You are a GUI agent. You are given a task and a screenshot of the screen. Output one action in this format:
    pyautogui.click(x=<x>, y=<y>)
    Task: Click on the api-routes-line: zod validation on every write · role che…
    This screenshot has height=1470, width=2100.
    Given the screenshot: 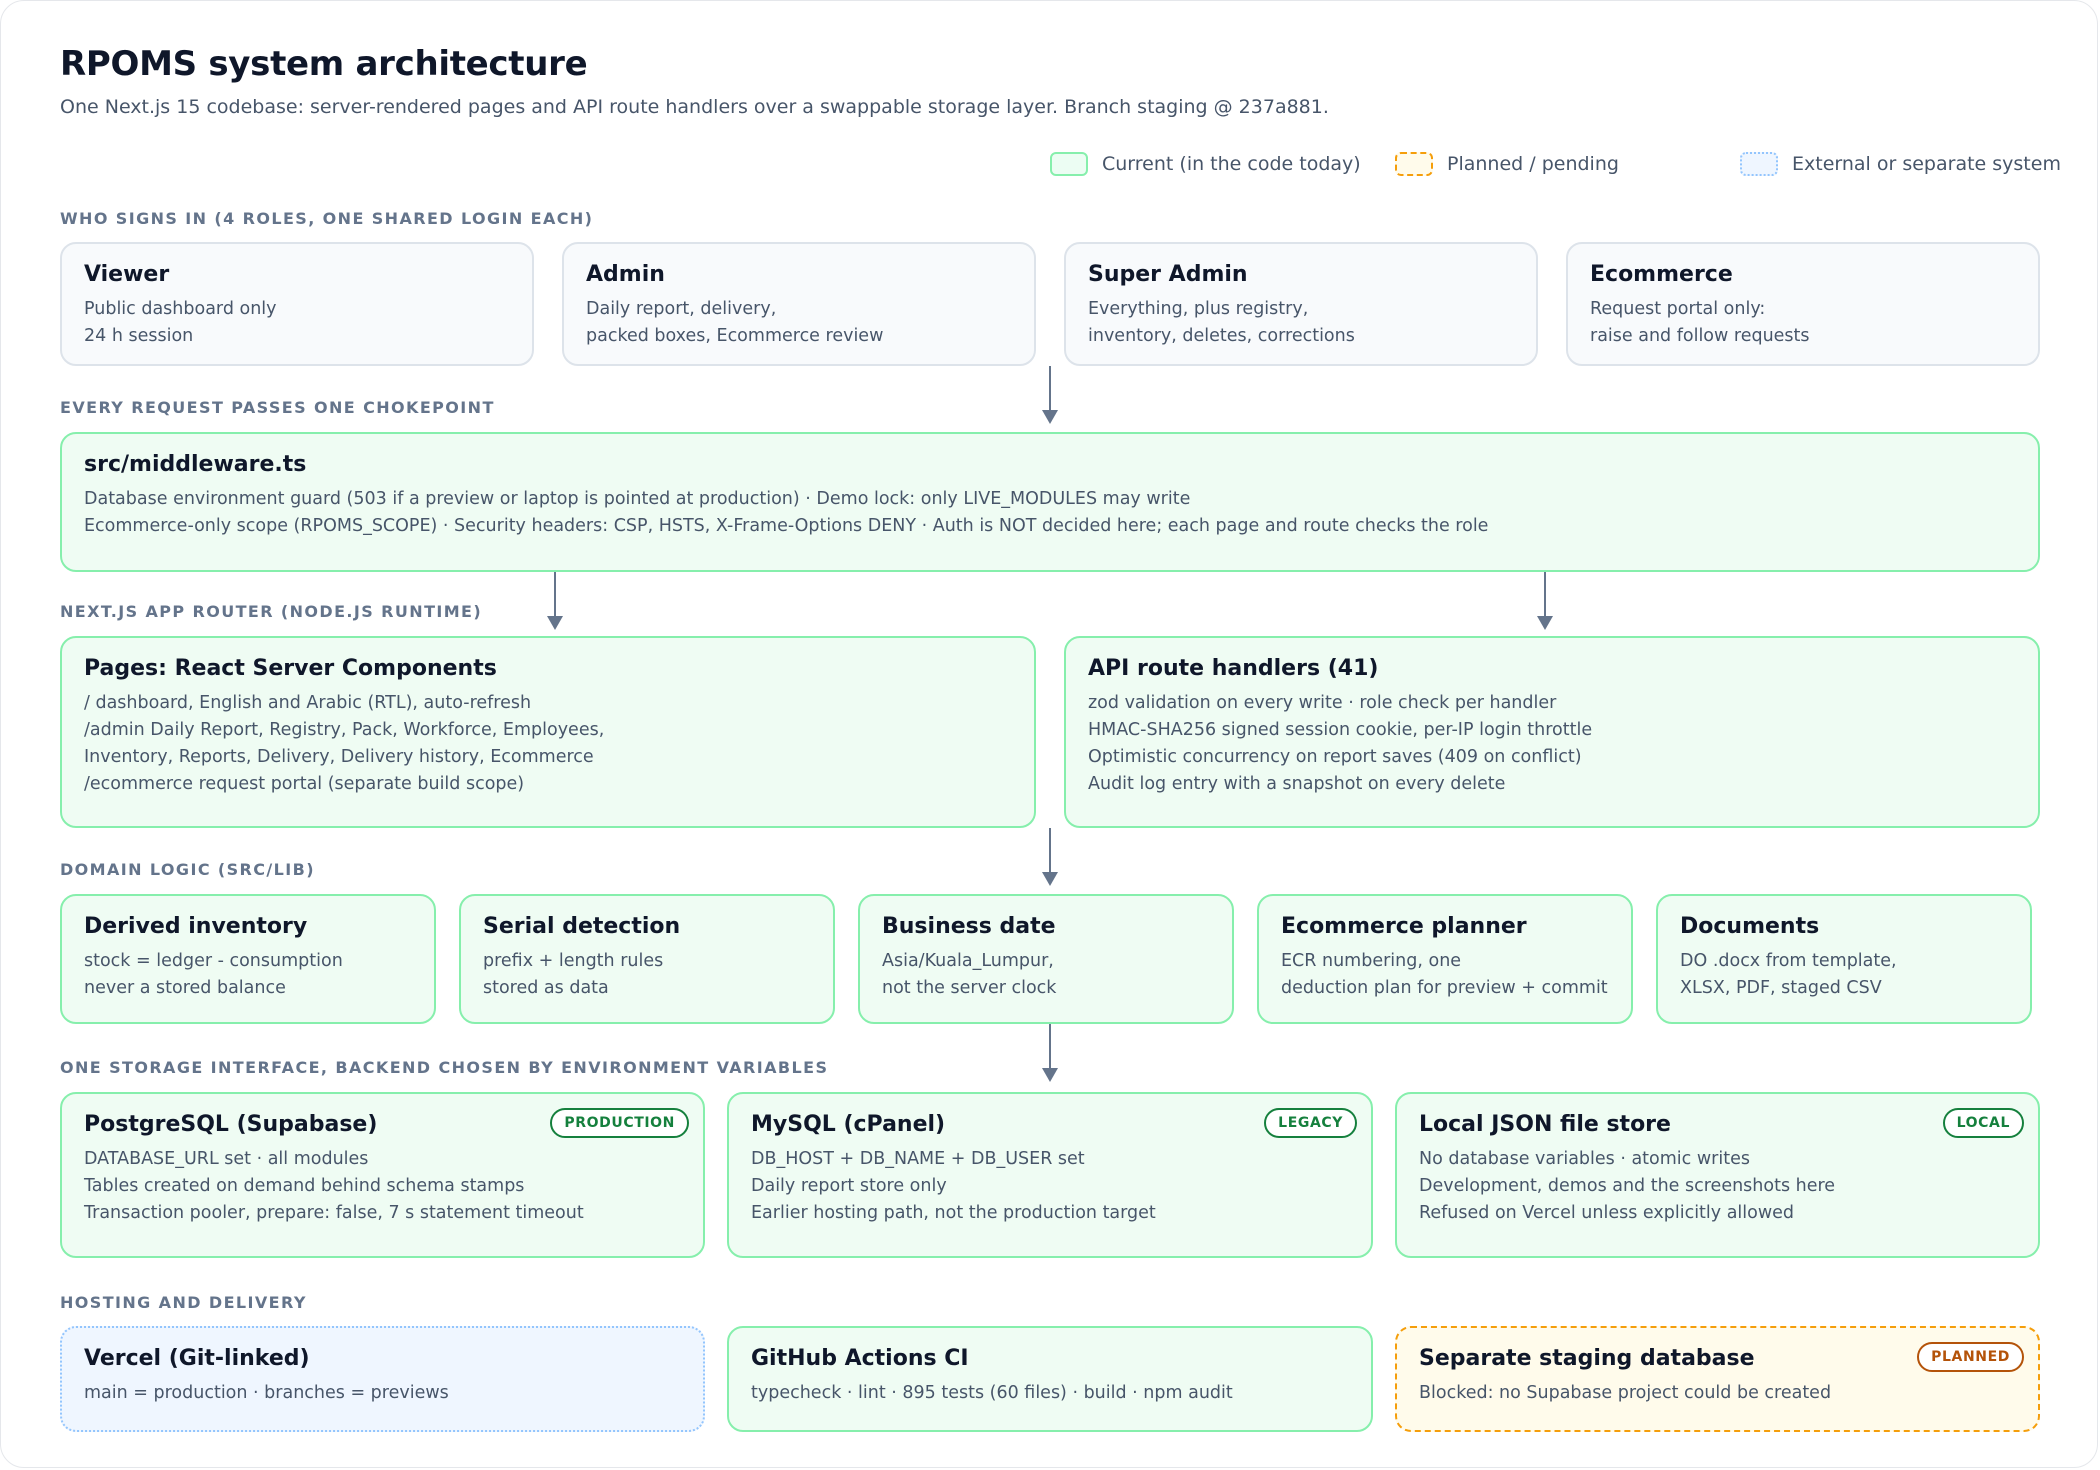 What is the action you would take?
    pyautogui.click(x=1322, y=703)
    